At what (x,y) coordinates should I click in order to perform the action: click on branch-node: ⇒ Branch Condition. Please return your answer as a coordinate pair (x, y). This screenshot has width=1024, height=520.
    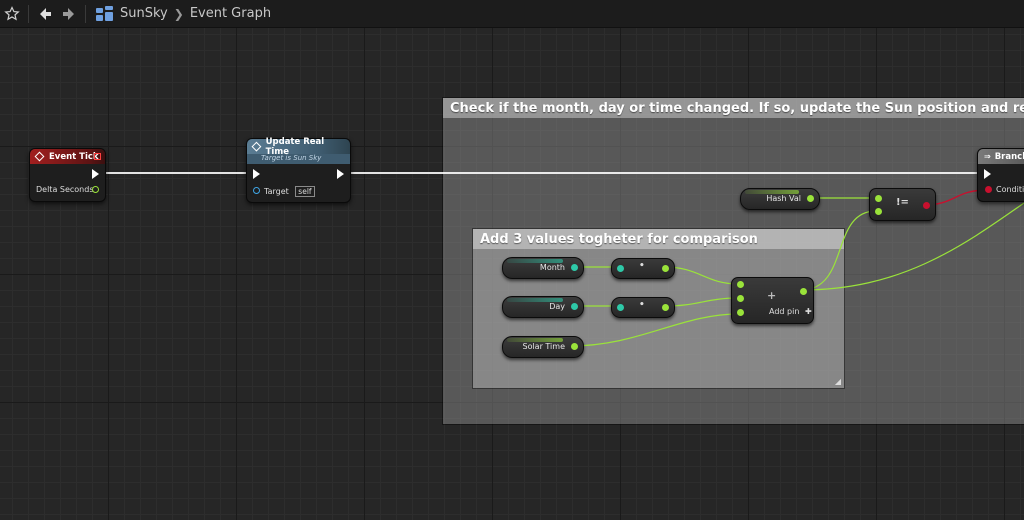
    Looking at the image, I should click on (1000, 175).